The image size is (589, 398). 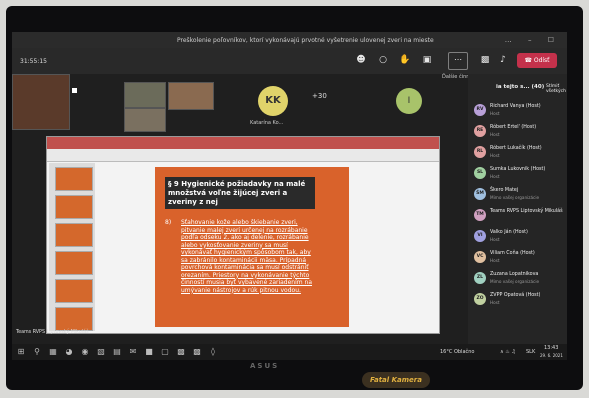 I want to click on teams-icon: ▩, so click(x=197, y=352).